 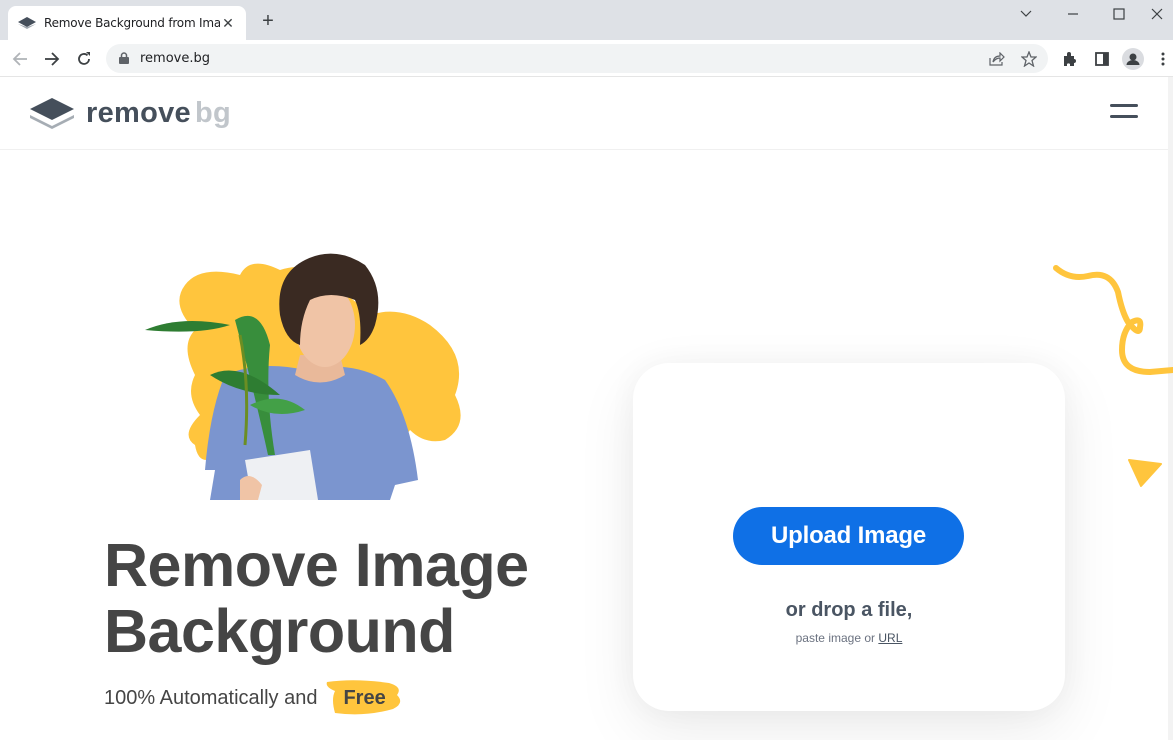 I want to click on side-panel-icon, so click(x=1102, y=59).